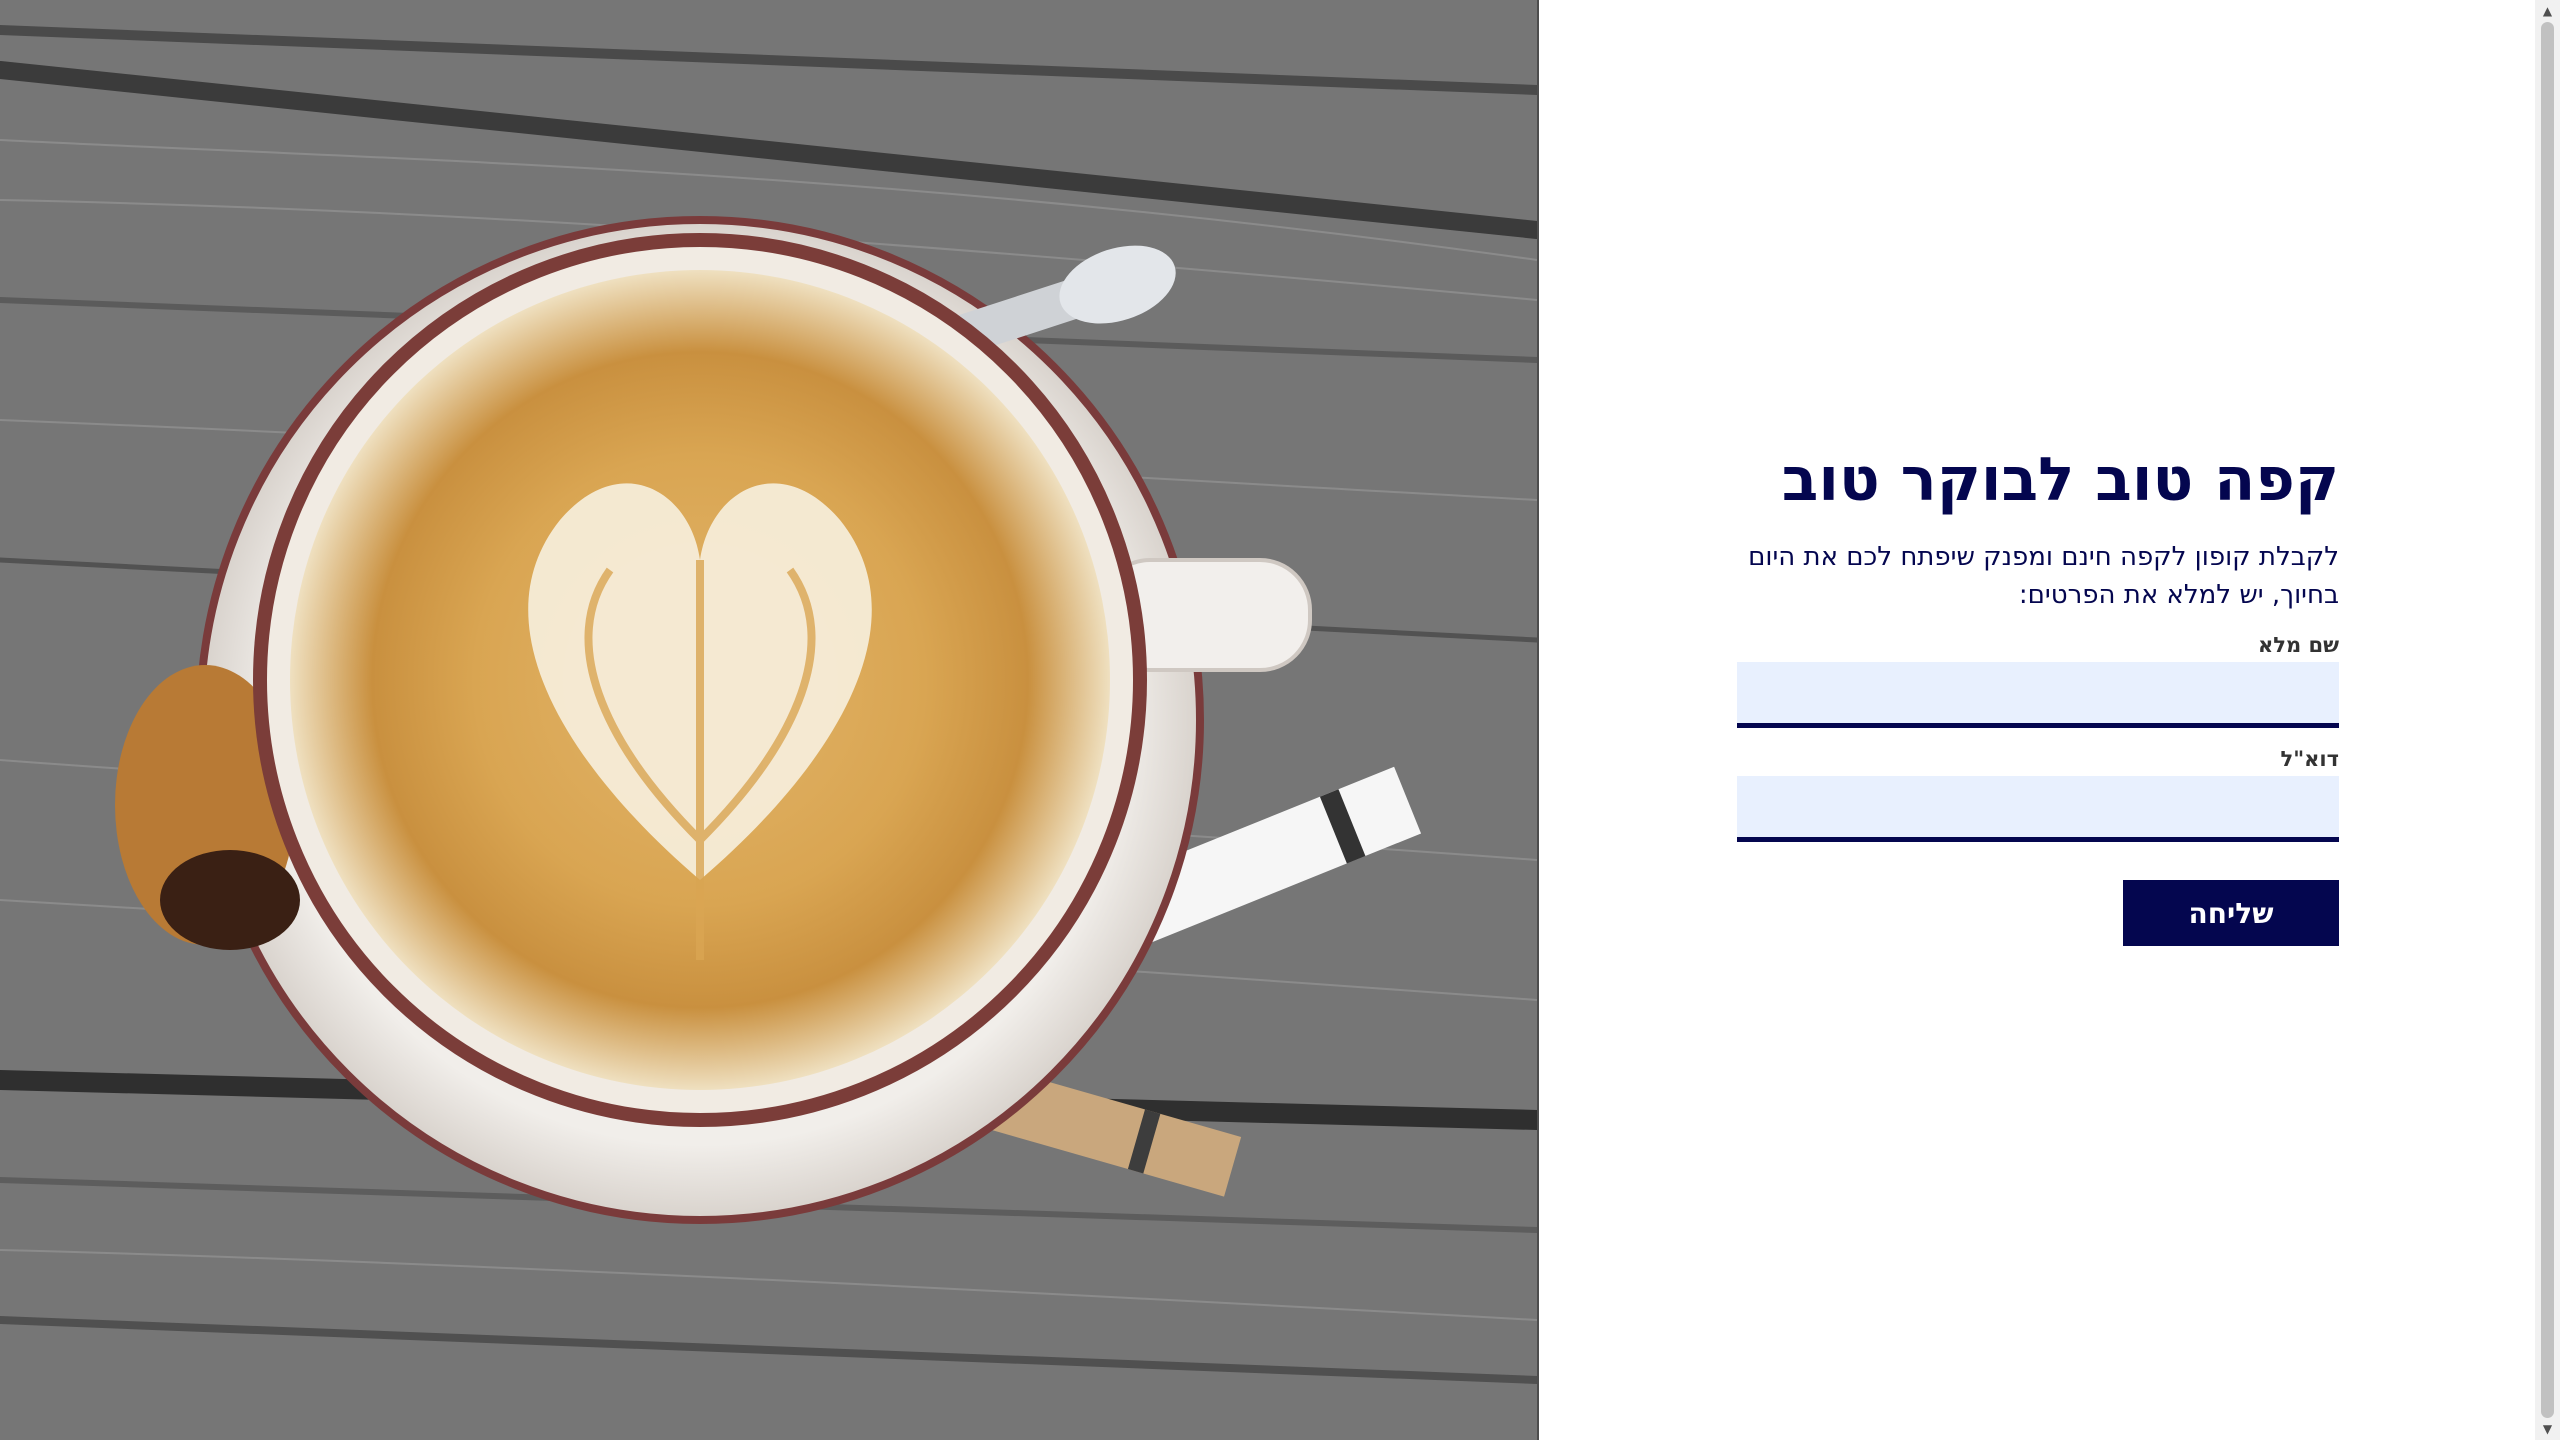 The height and width of the screenshot is (1440, 2560). I want to click on scroll-up-icon: ▲, so click(2547, 11).